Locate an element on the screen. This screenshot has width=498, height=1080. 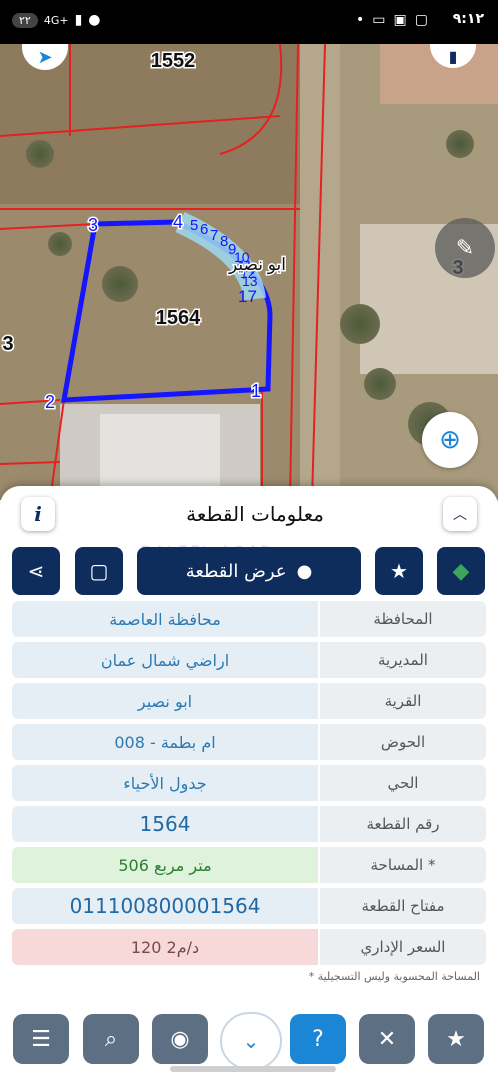
google-maps-button: ◆ is located at coordinates (461, 571).